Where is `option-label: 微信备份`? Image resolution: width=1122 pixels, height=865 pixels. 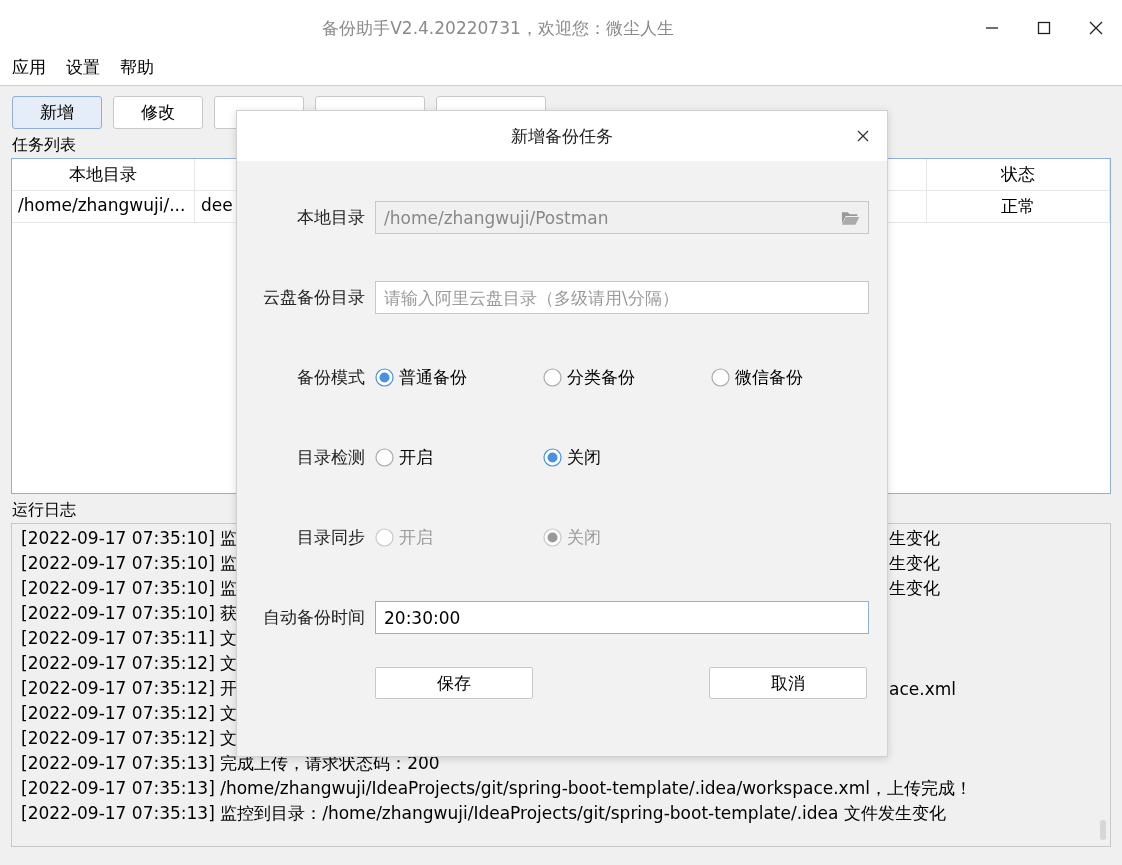
option-label: 微信备份 is located at coordinates (769, 377).